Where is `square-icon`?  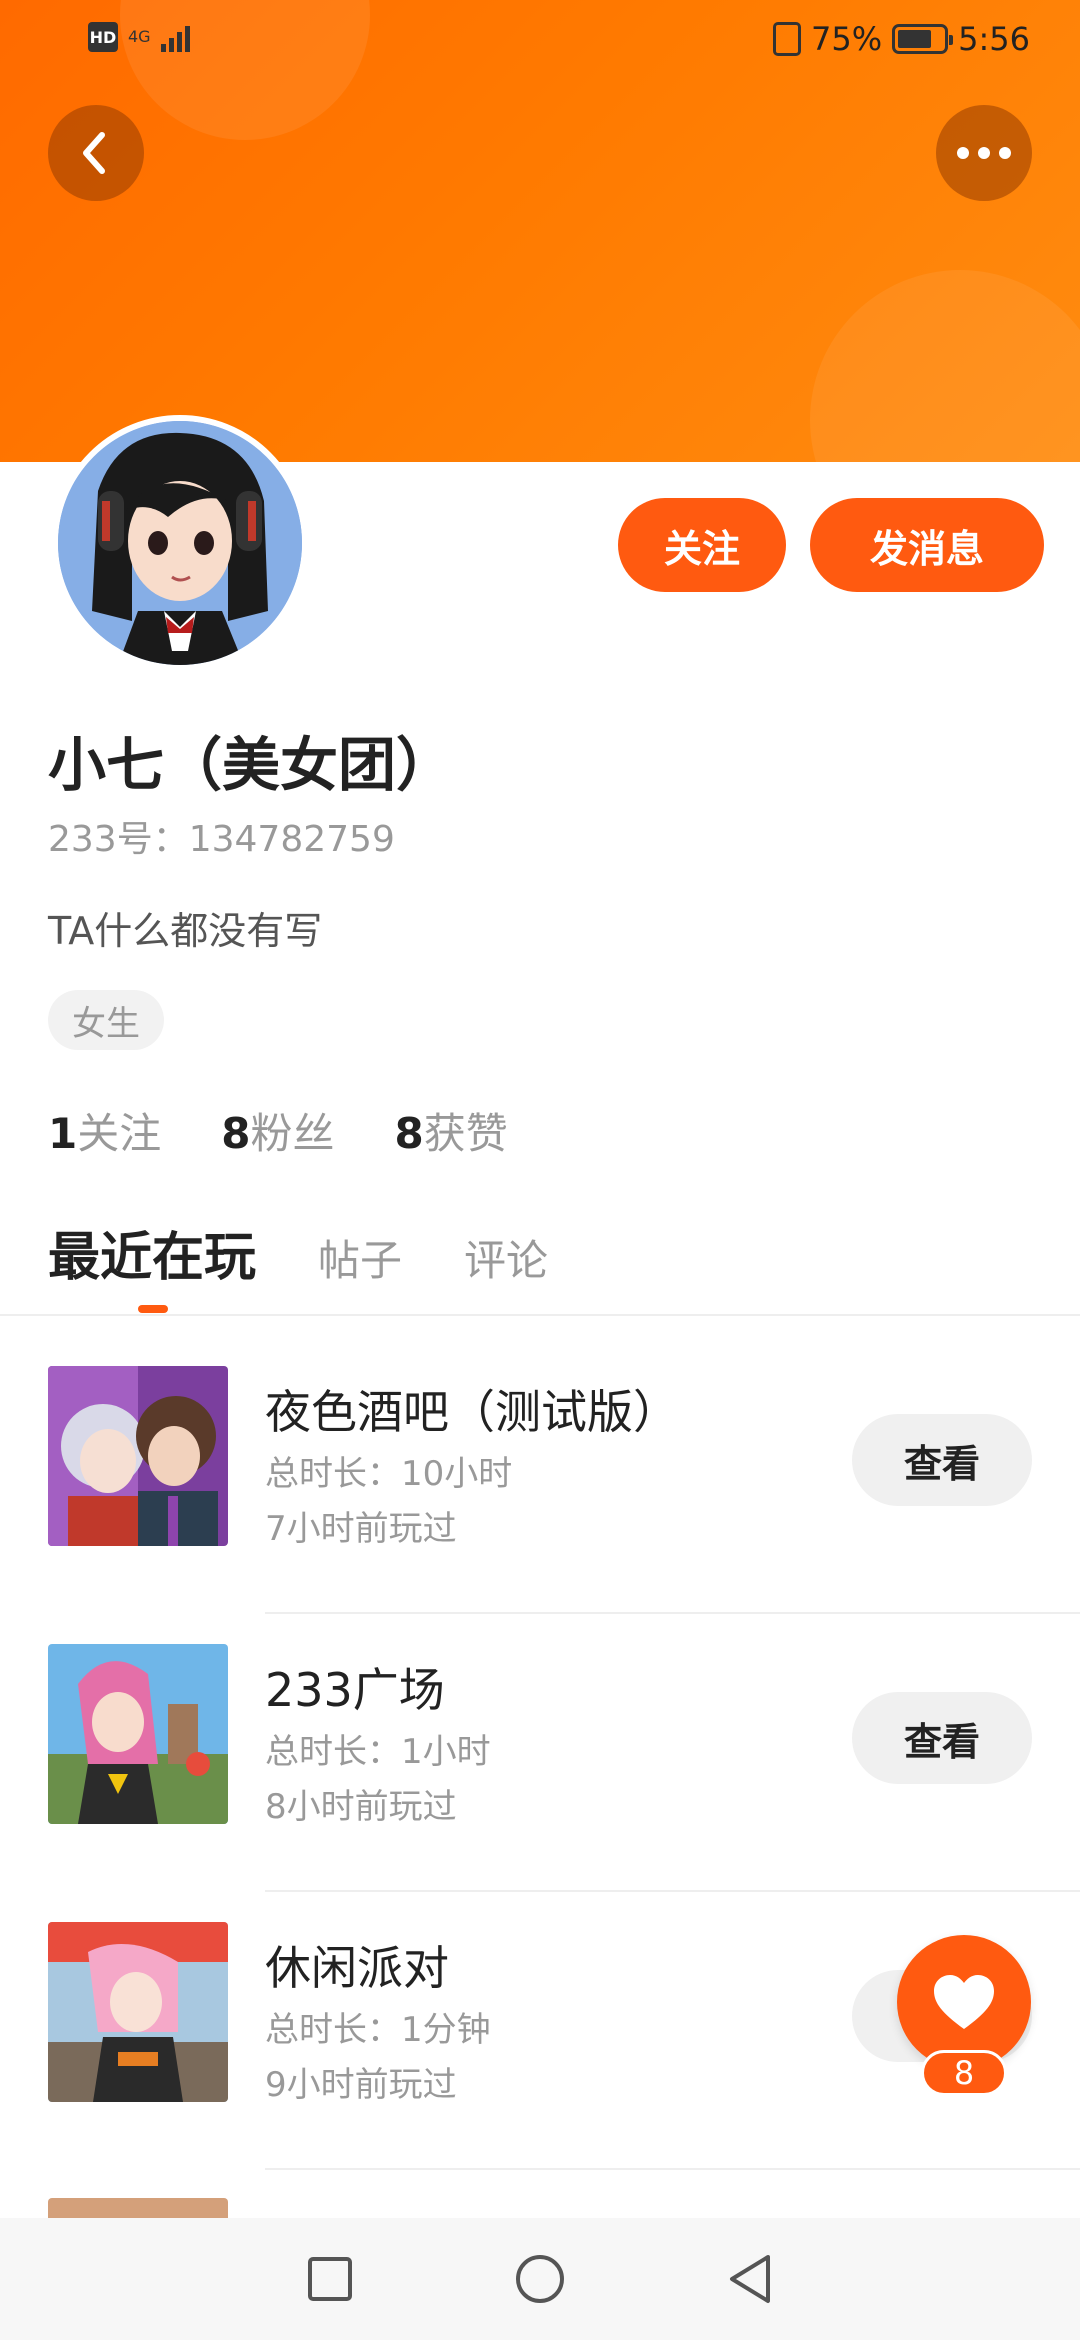
square-icon is located at coordinates (330, 2279).